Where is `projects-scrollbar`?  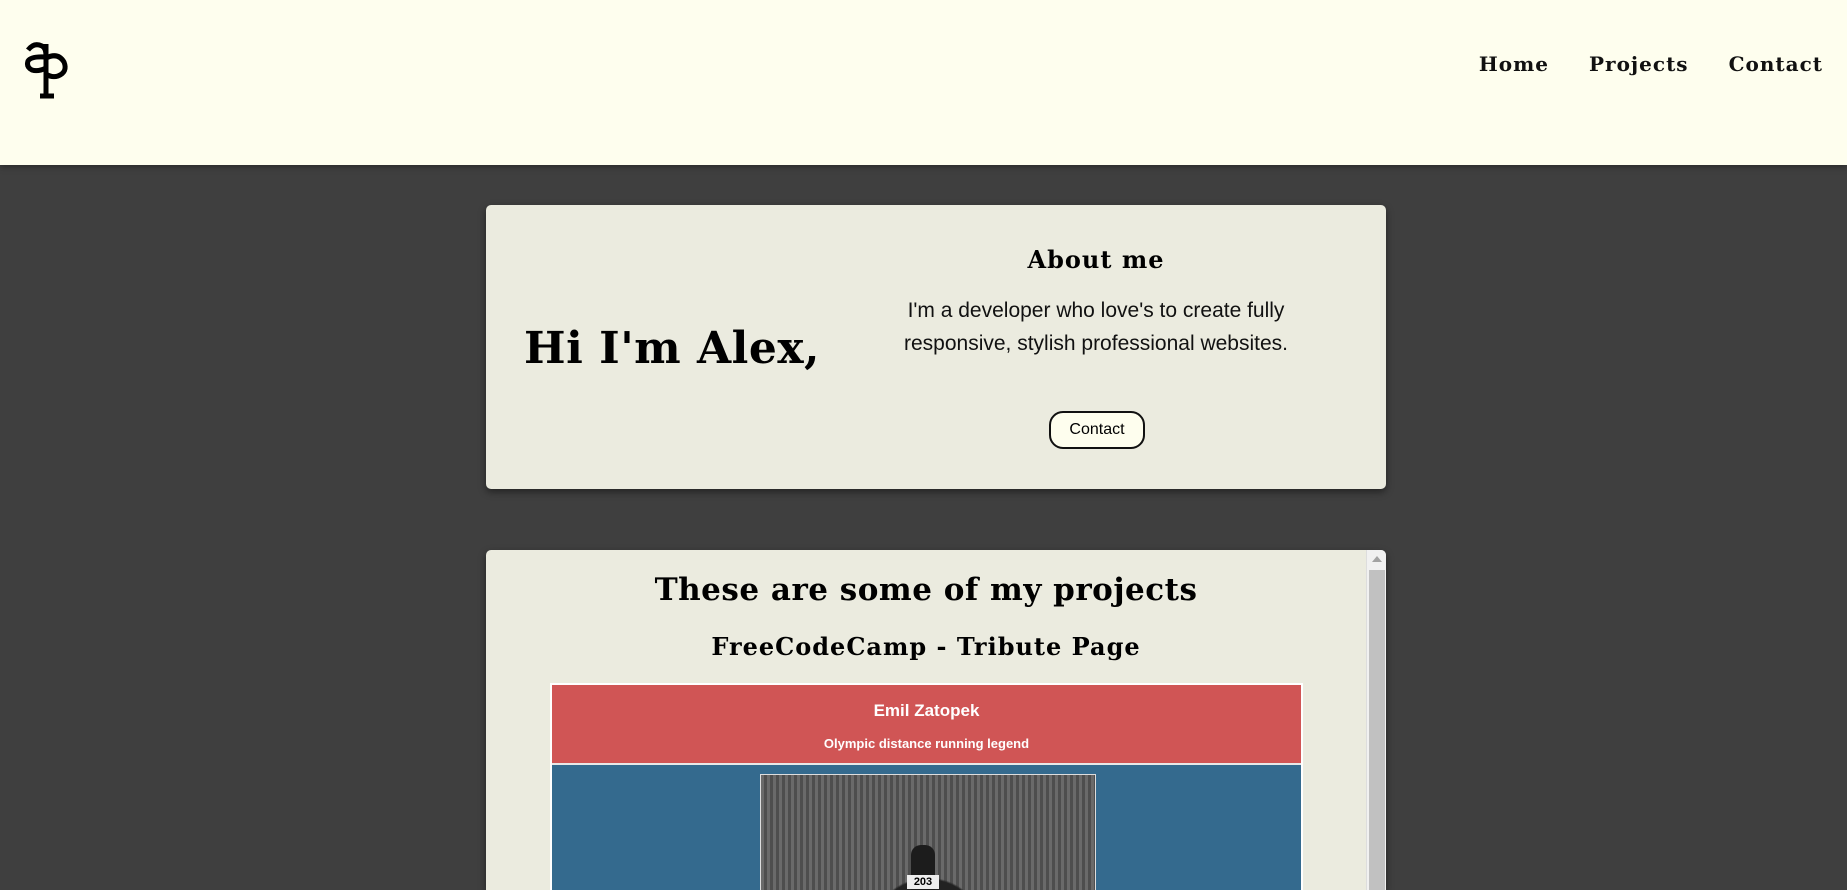 projects-scrollbar is located at coordinates (1376, 720).